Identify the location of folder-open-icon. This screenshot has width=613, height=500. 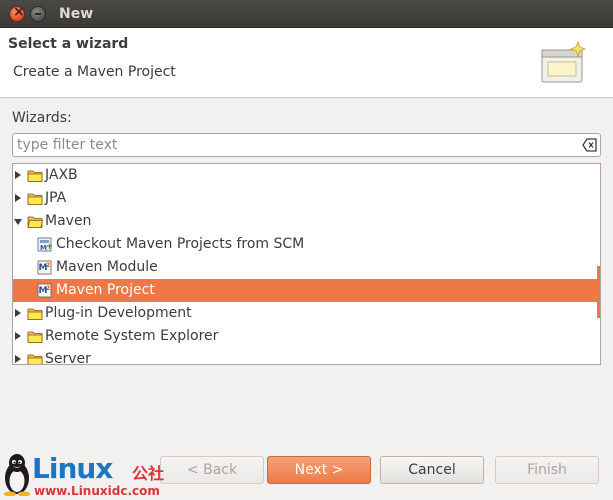
(35, 222).